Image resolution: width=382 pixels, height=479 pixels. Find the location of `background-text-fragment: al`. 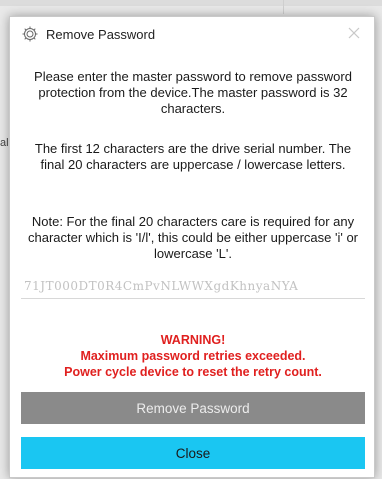

background-text-fragment: al is located at coordinates (4, 143).